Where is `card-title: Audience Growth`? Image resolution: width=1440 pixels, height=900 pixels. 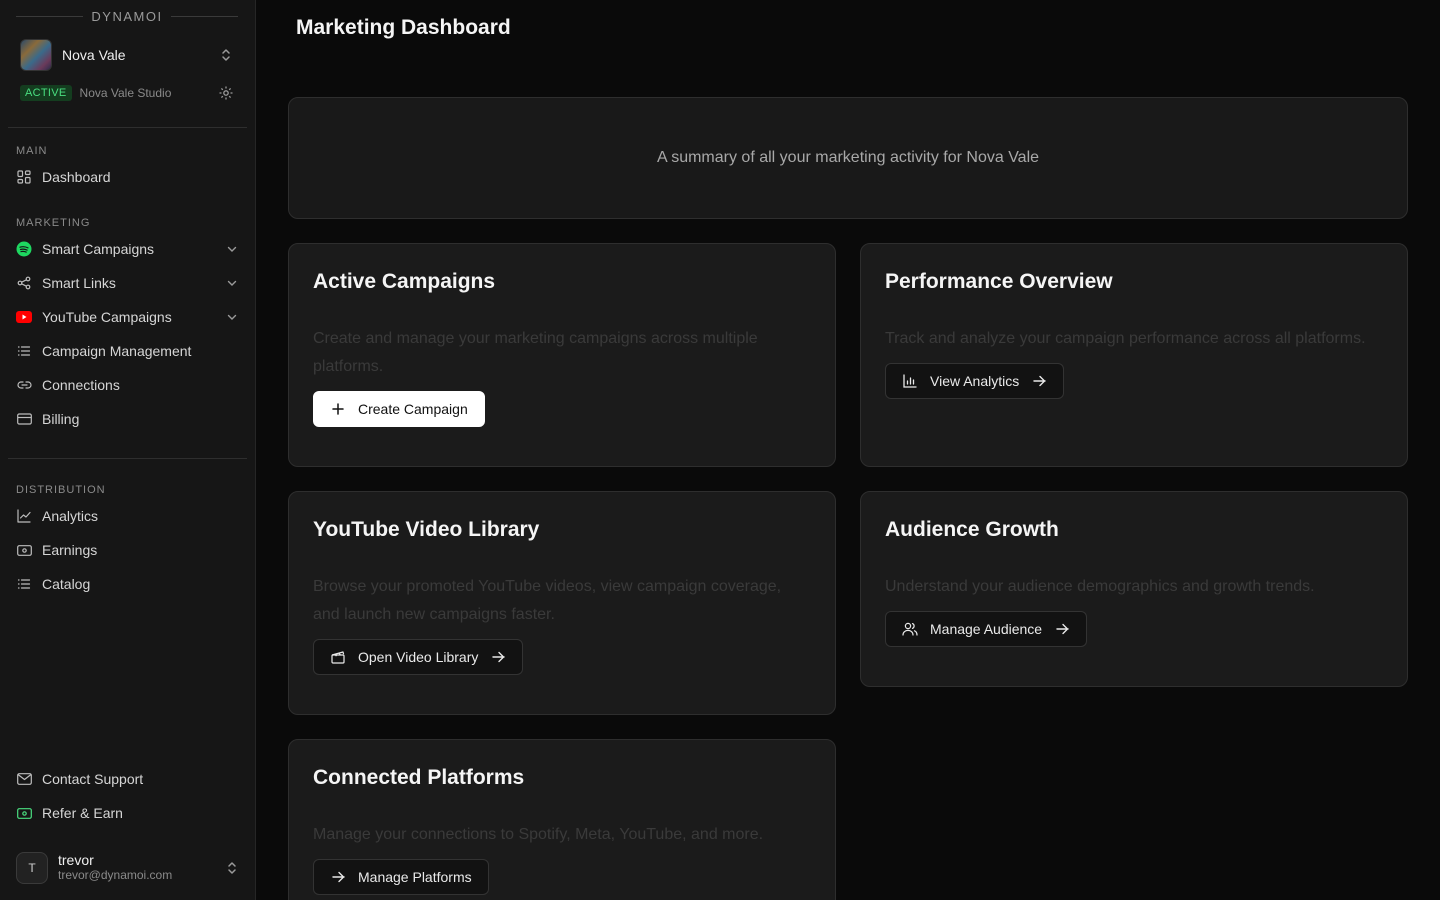 card-title: Audience Growth is located at coordinates (972, 529).